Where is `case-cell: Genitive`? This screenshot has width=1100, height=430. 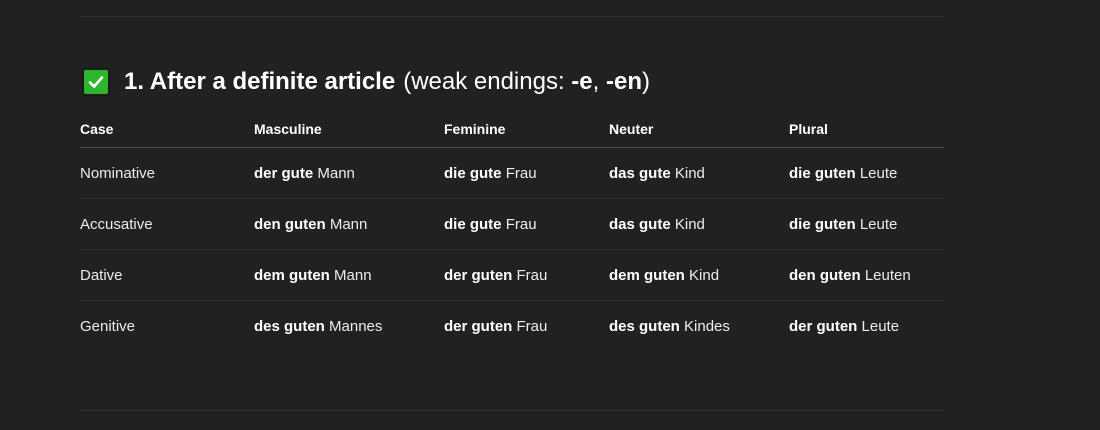 case-cell: Genitive is located at coordinates (108, 326).